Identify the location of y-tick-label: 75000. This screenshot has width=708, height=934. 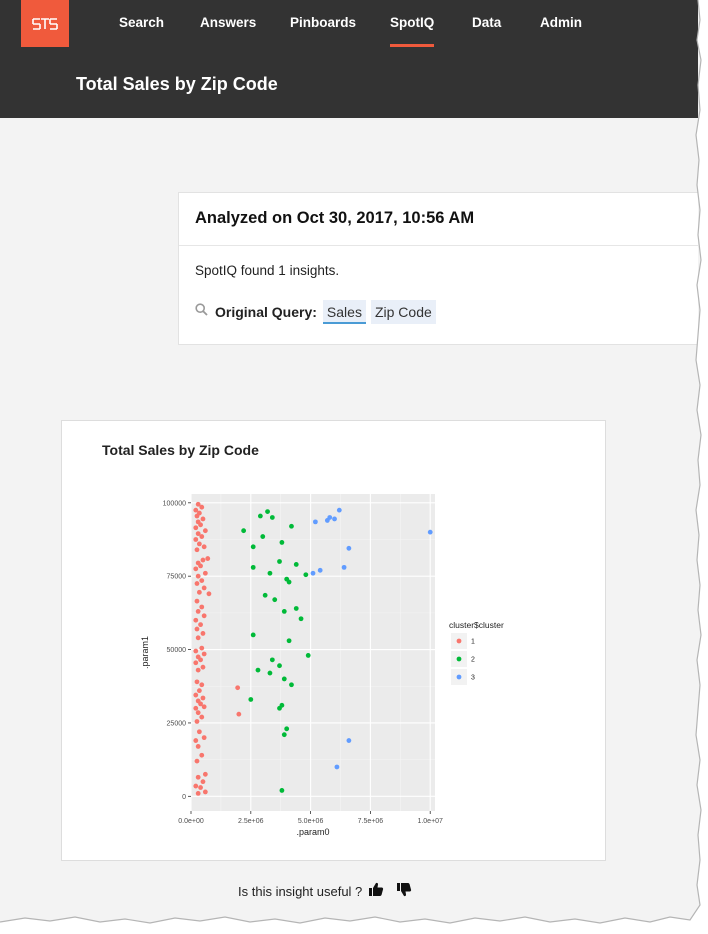
(177, 577).